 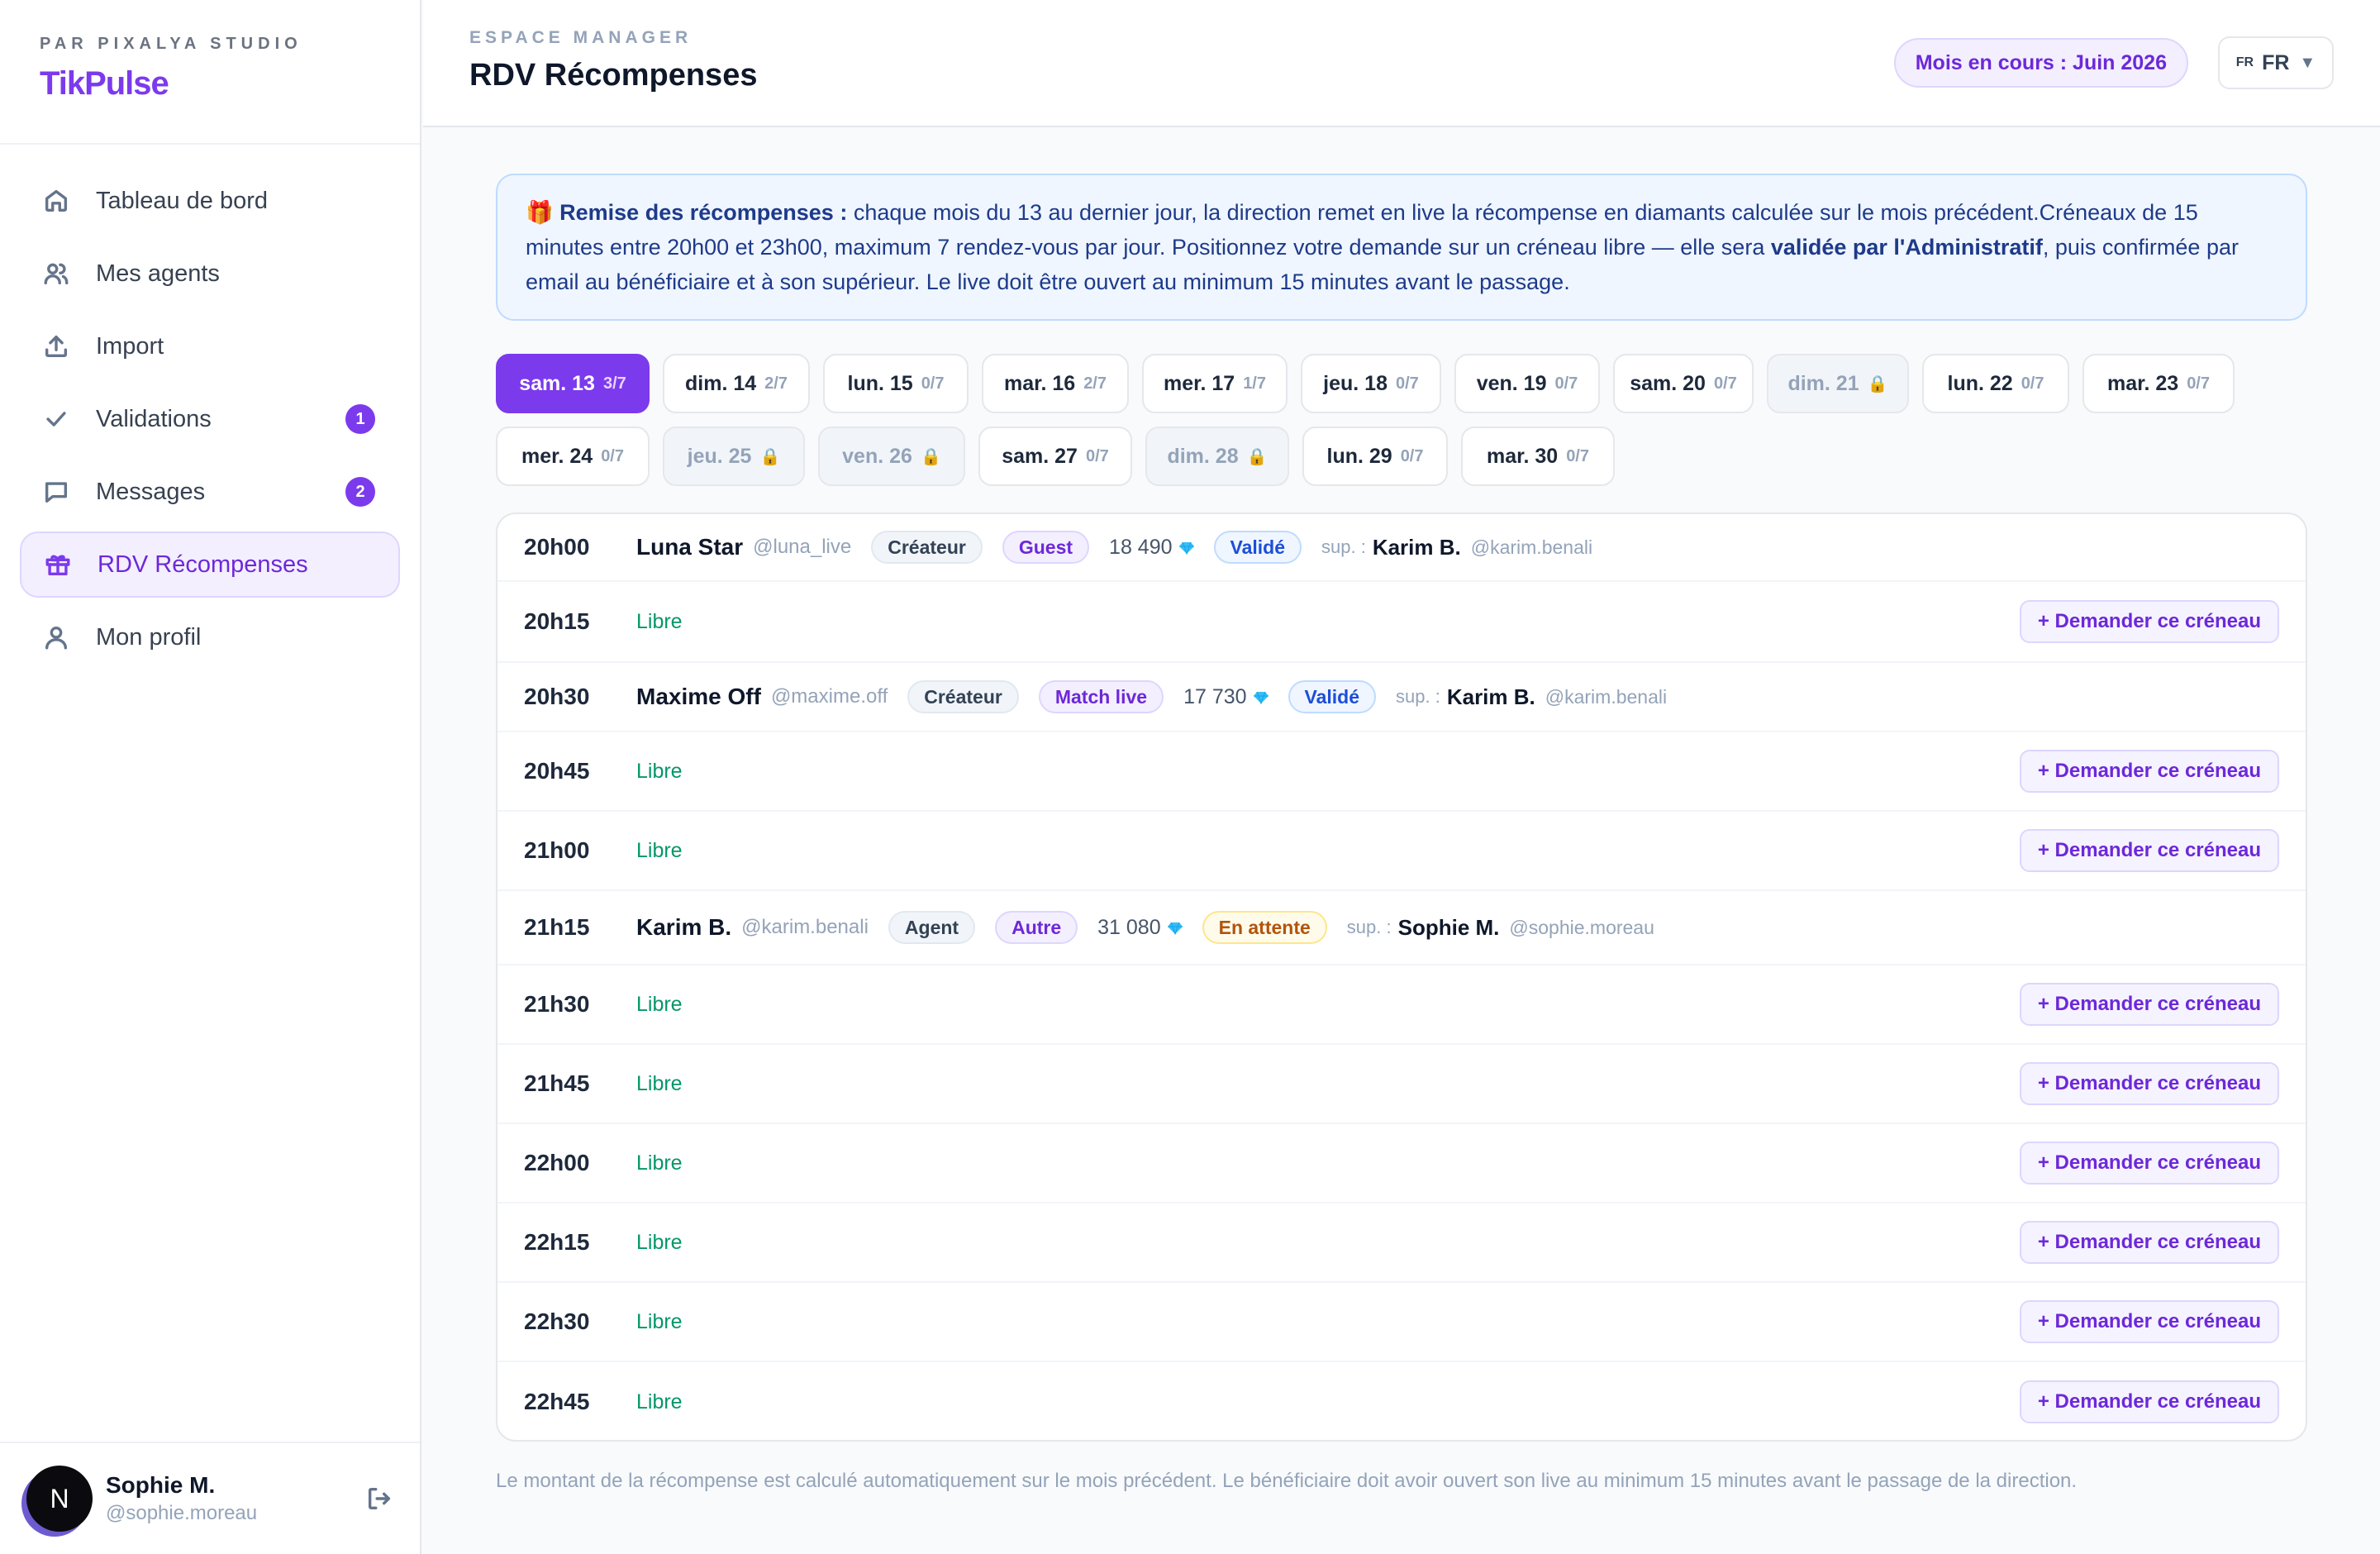 What do you see at coordinates (1401, 1005) in the screenshot?
I see `slot-row-free: 21h30 Libre + Demander ce créneau` at bounding box center [1401, 1005].